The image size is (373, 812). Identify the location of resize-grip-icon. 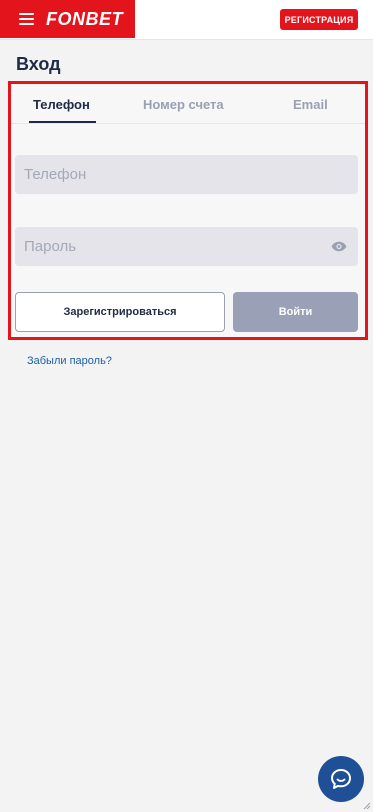
(366, 805).